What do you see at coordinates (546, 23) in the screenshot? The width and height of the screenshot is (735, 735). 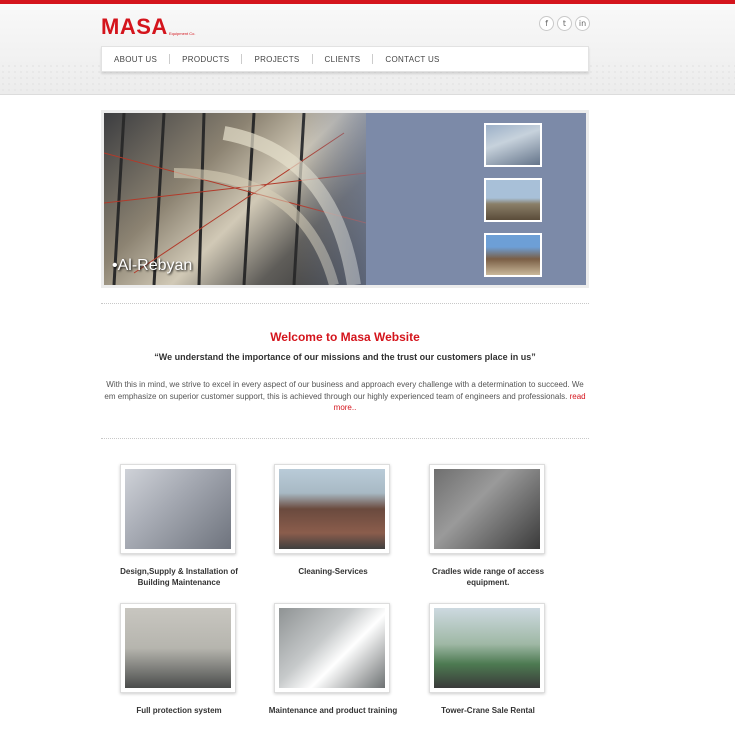 I see `facebook-icon: f` at bounding box center [546, 23].